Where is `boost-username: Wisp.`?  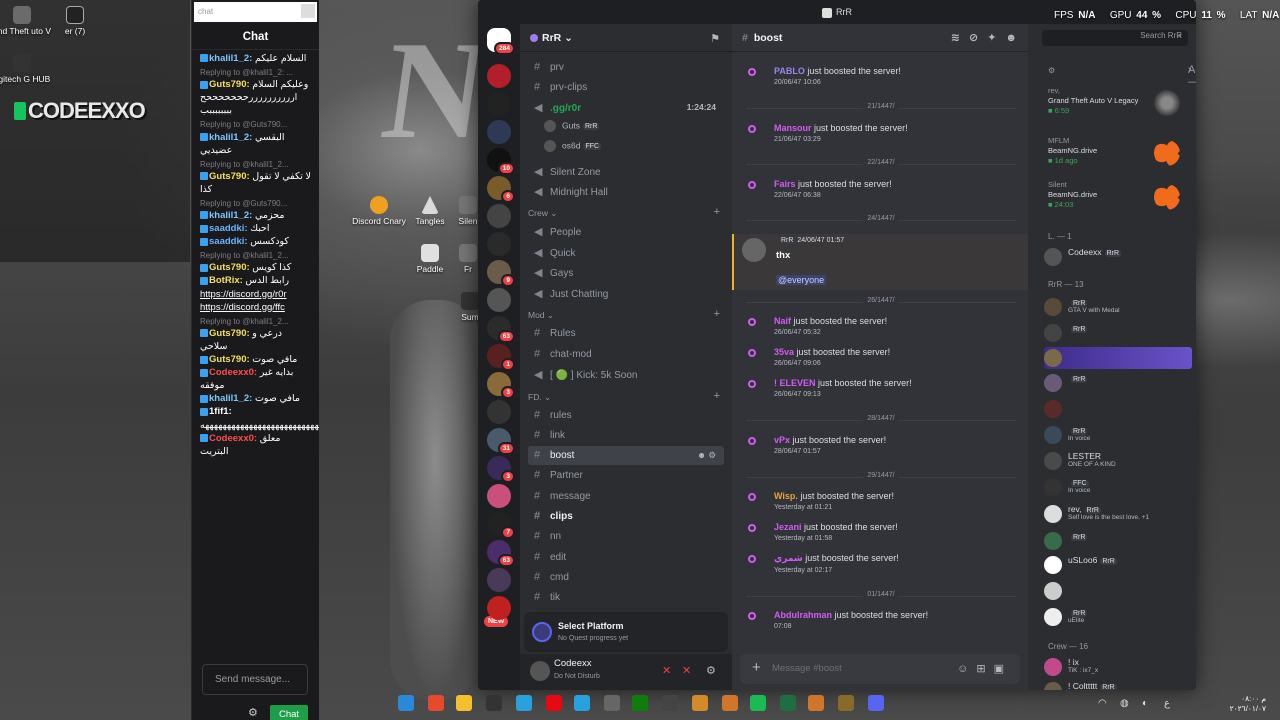 boost-username: Wisp. is located at coordinates (786, 496).